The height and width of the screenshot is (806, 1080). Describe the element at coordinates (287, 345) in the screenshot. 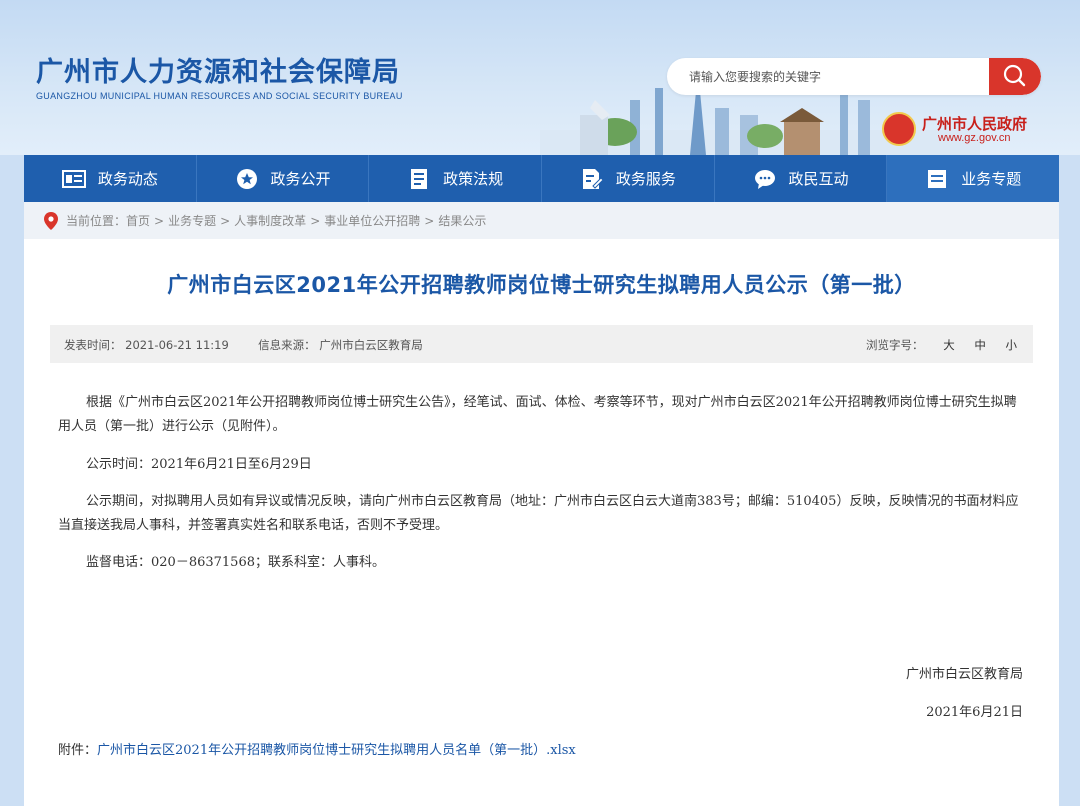

I see `source-label: 信息来源：` at that location.